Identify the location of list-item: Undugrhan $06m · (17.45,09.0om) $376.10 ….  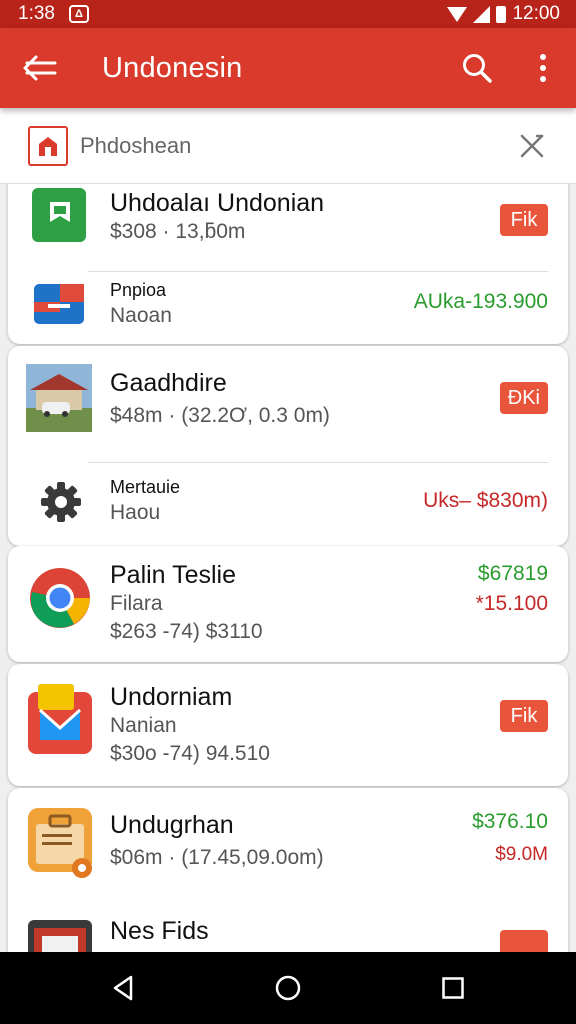
(288, 844).